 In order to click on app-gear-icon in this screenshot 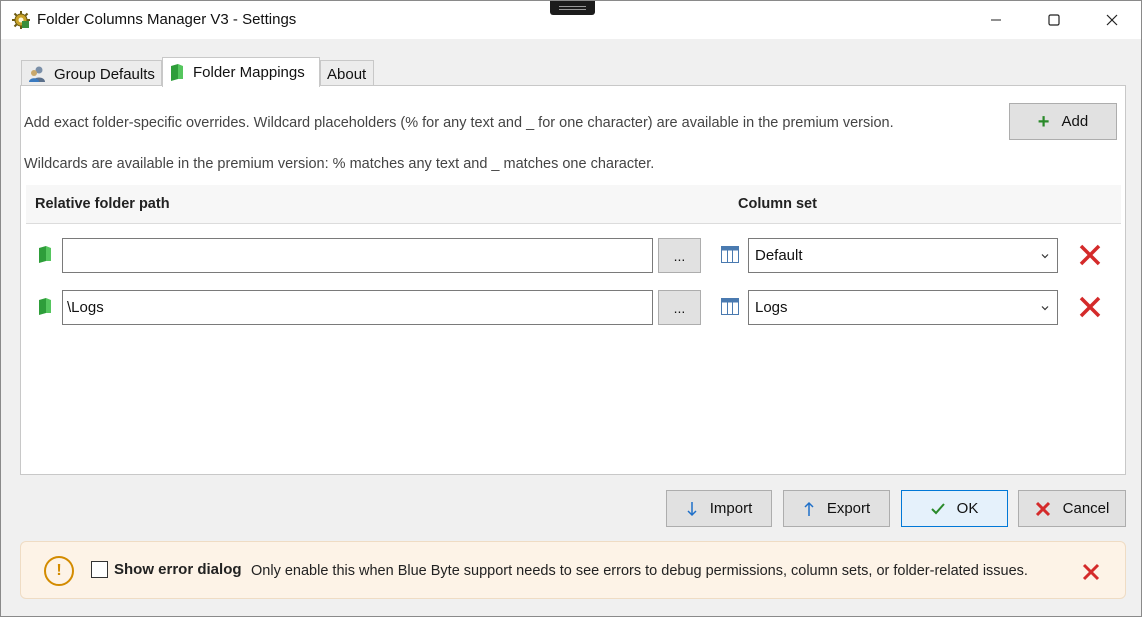, I will do `click(21, 20)`.